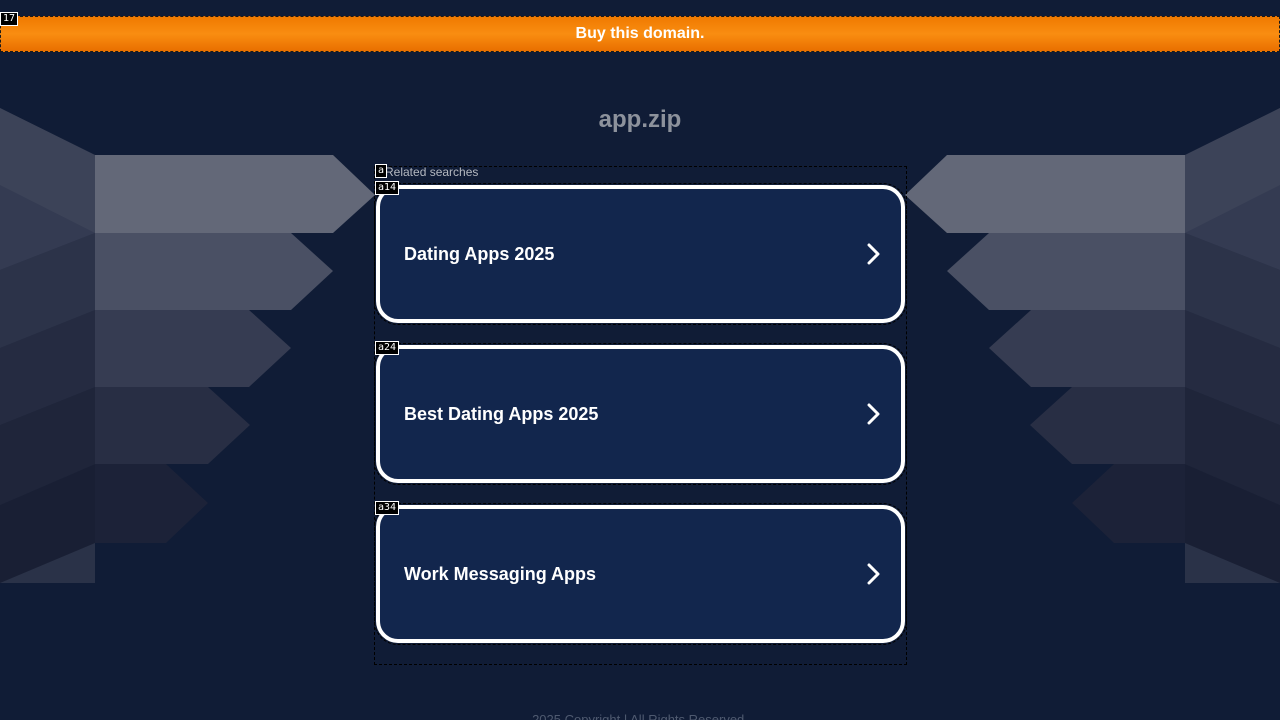  What do you see at coordinates (432, 172) in the screenshot?
I see `related-searches-label: Related searches` at bounding box center [432, 172].